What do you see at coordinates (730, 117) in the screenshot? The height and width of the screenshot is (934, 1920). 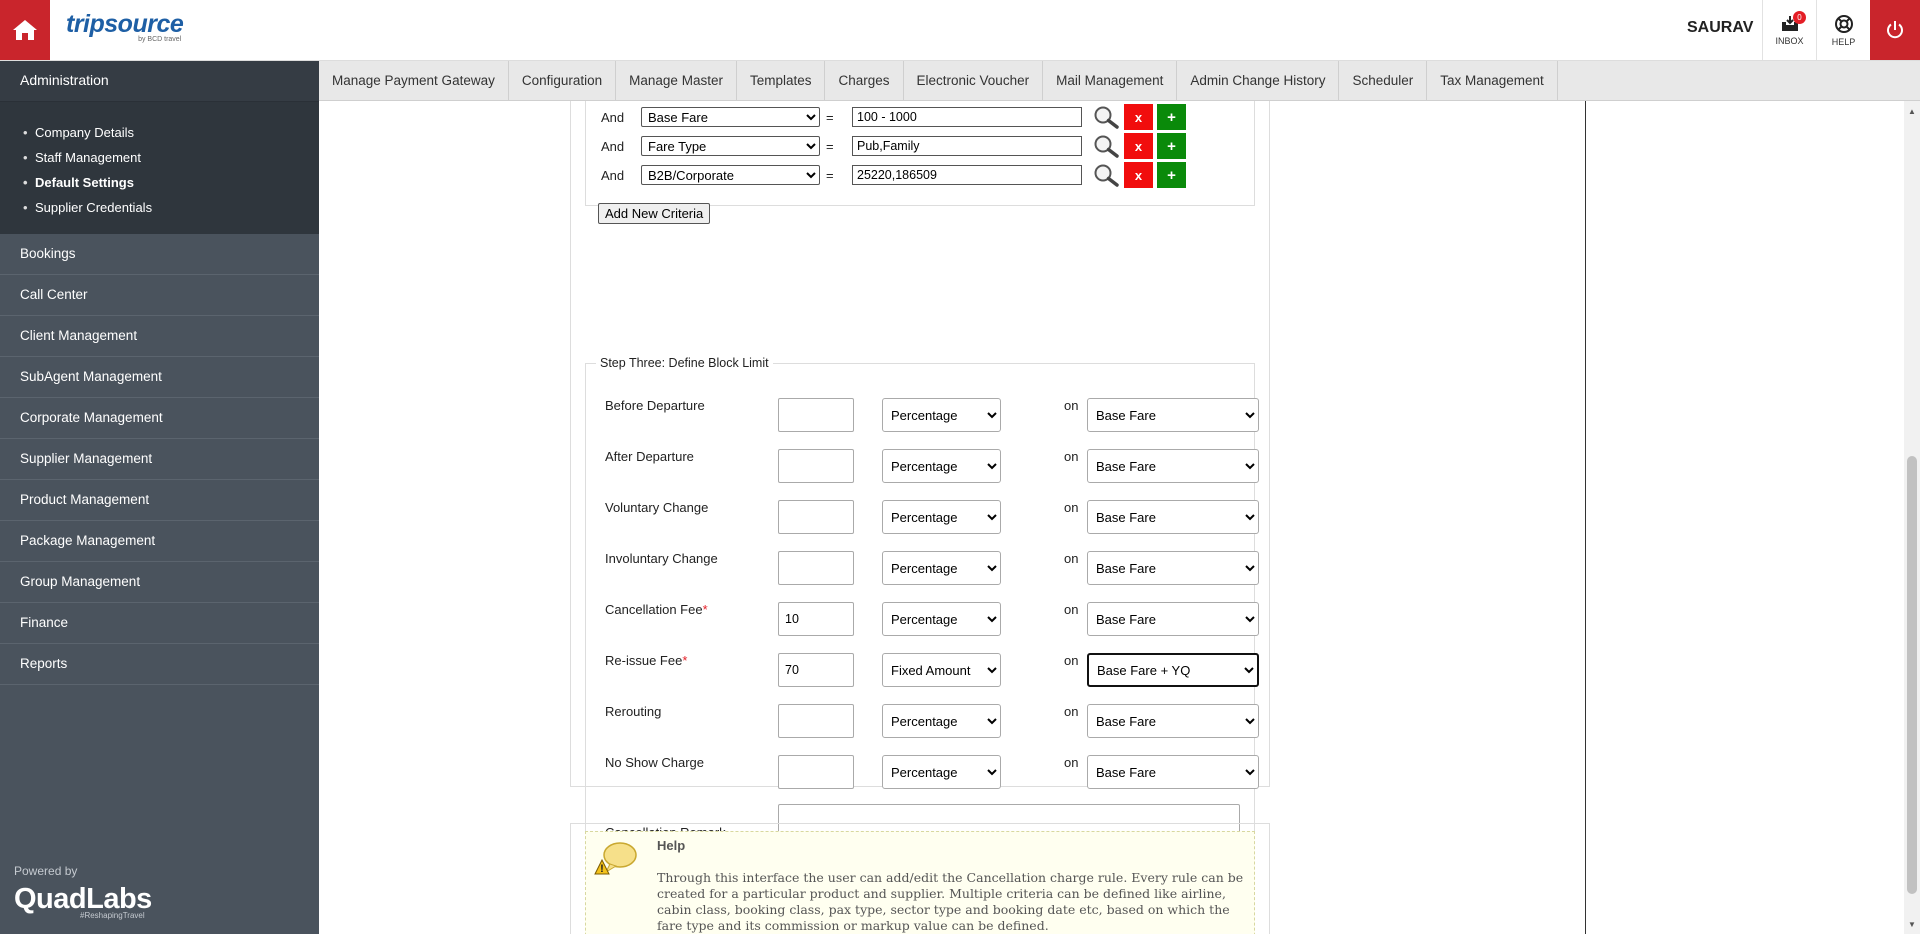 I see `criteria-field-select: Base Fare` at bounding box center [730, 117].